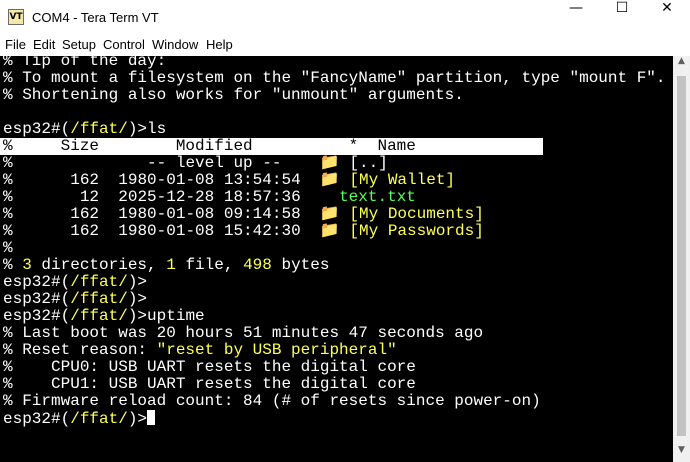  What do you see at coordinates (576, 8) in the screenshot?
I see `minimize-icon: —` at bounding box center [576, 8].